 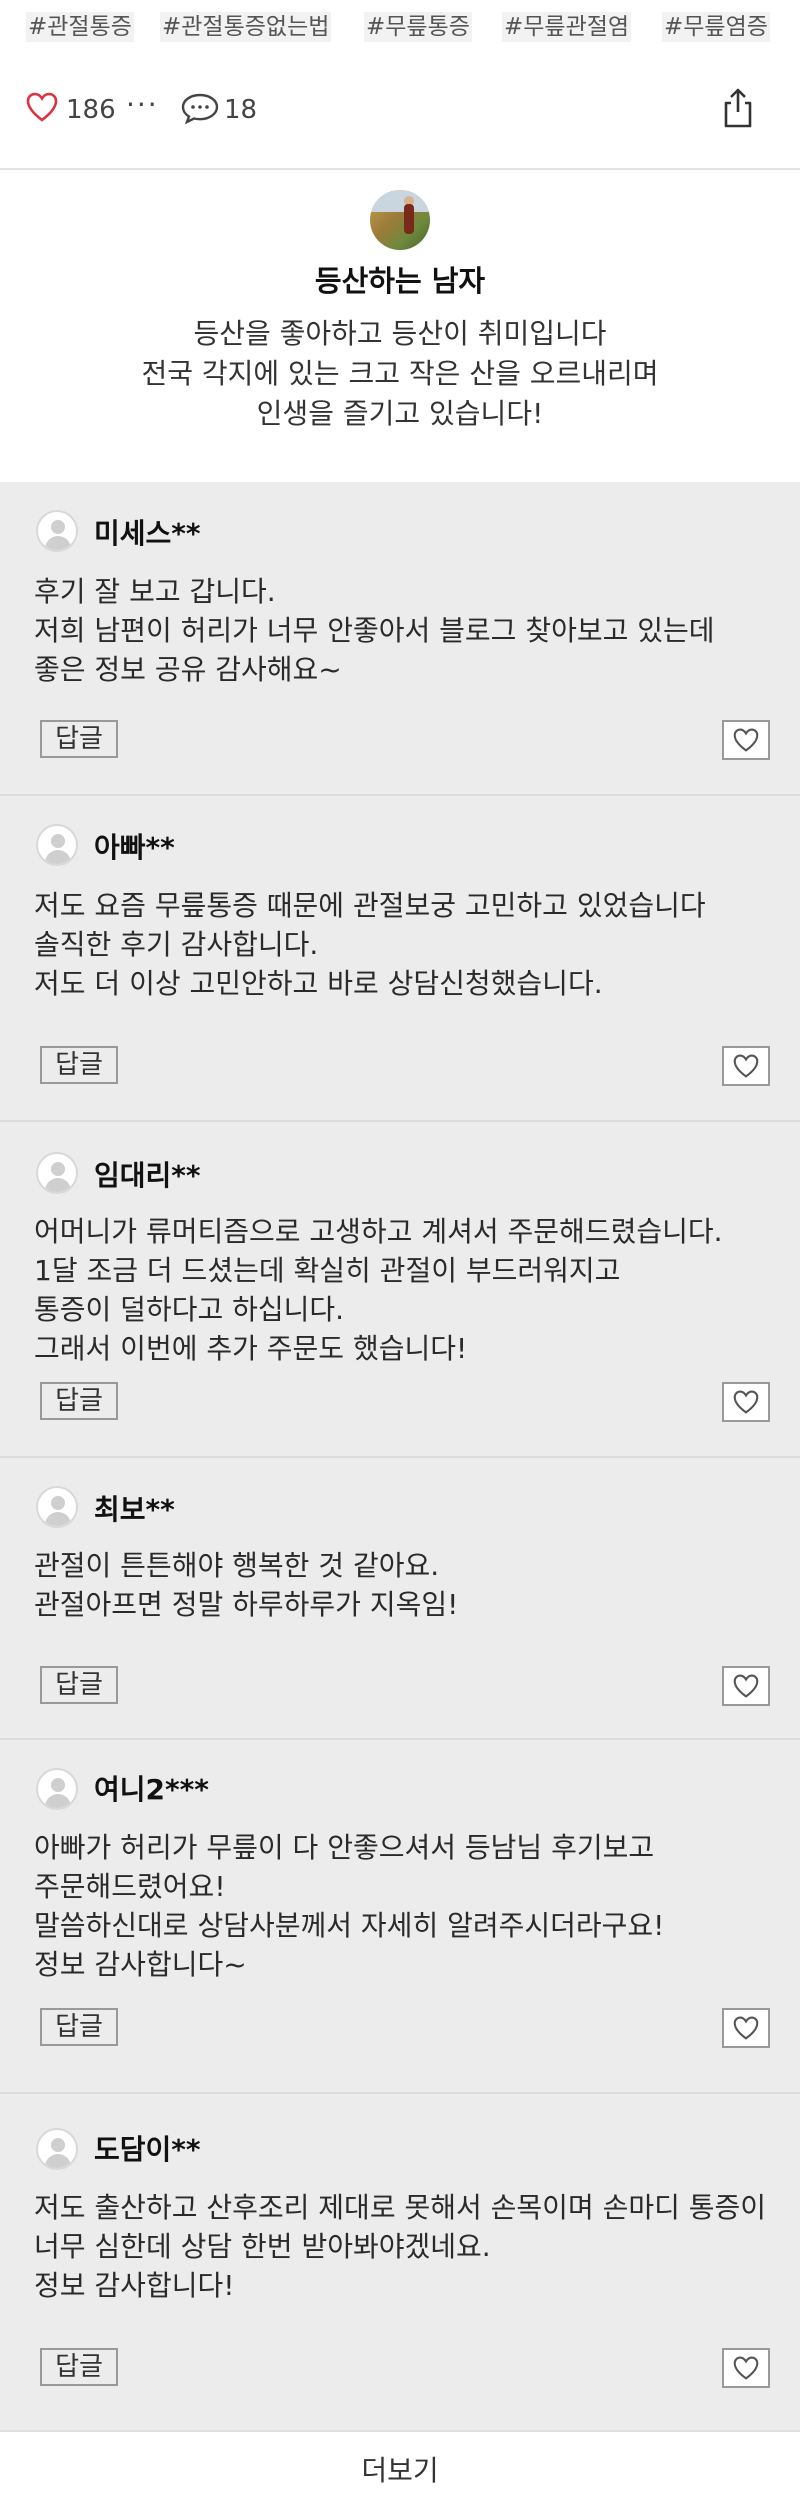 I want to click on hashtag: #무릎통증, so click(x=418, y=27).